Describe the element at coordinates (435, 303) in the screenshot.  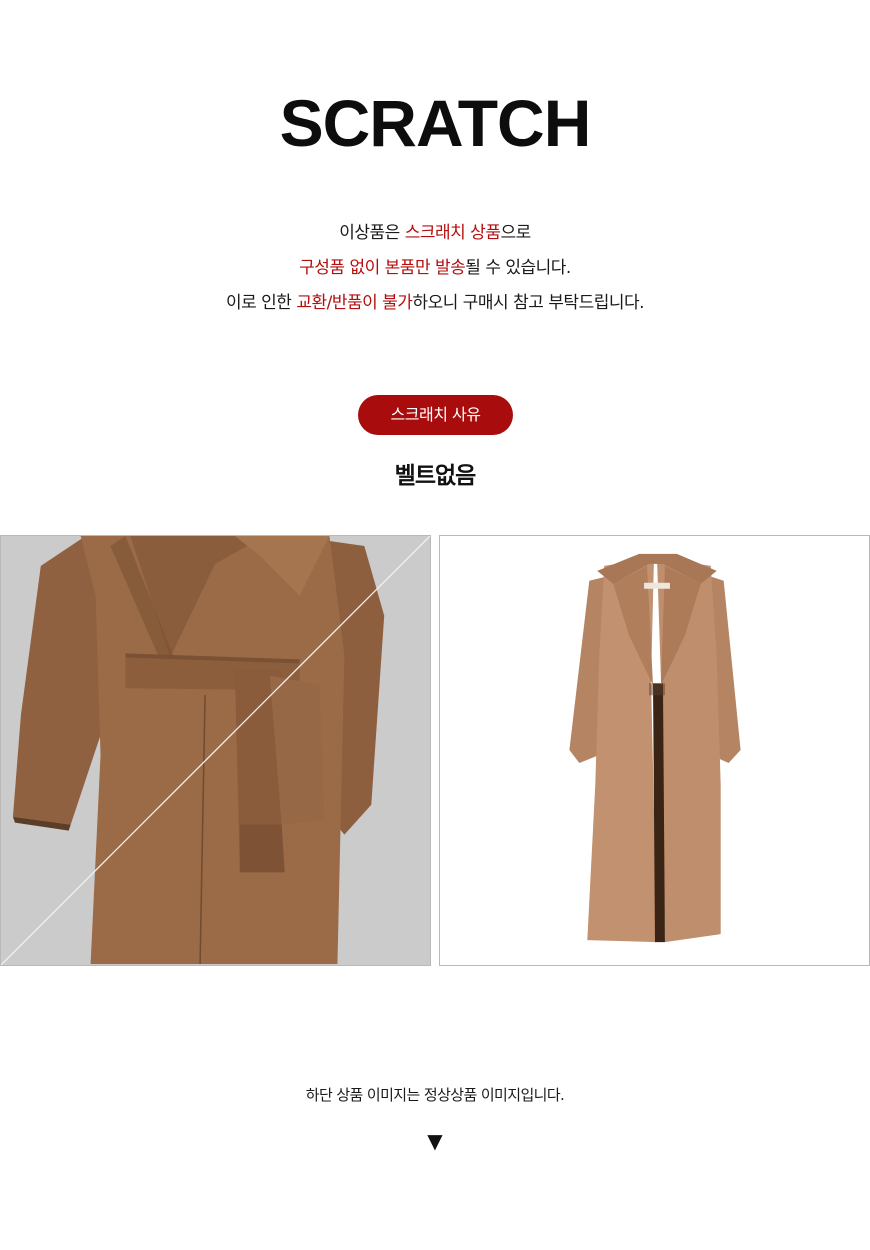
I see `notice-line-3: 이로 인한 교환/반품이 불가하오니 구매시 참고 부탁드립니다.` at that location.